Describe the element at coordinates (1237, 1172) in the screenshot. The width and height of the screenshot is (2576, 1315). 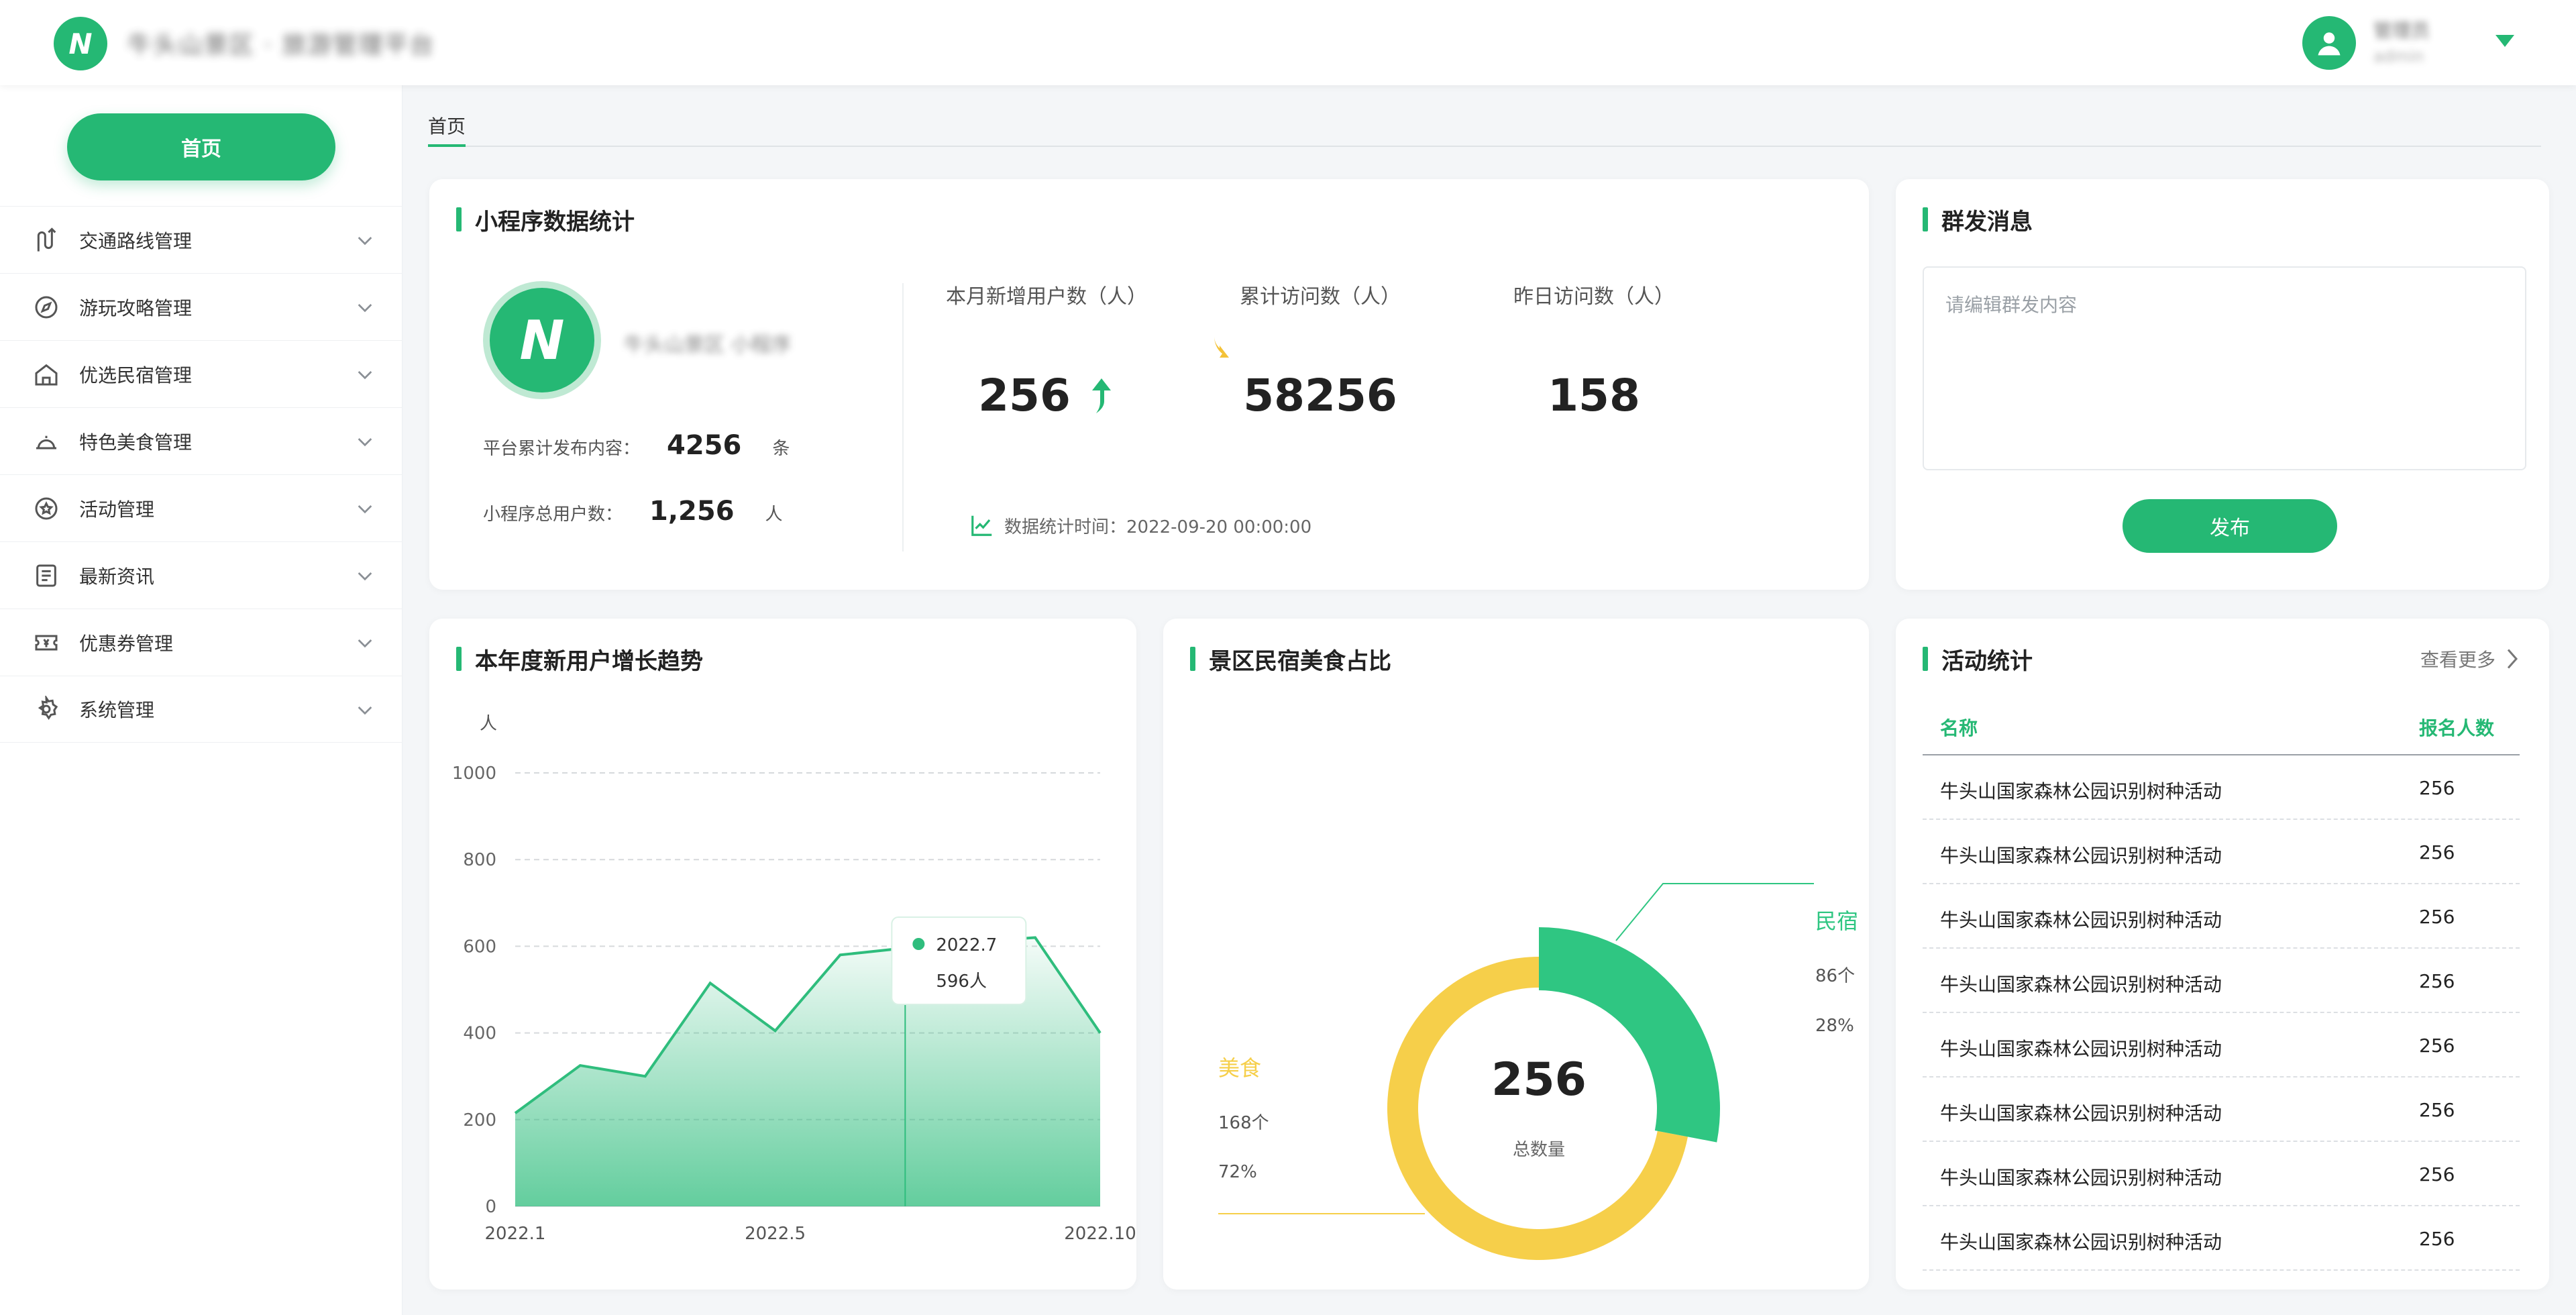
I see `slice-label-percent: 72%` at that location.